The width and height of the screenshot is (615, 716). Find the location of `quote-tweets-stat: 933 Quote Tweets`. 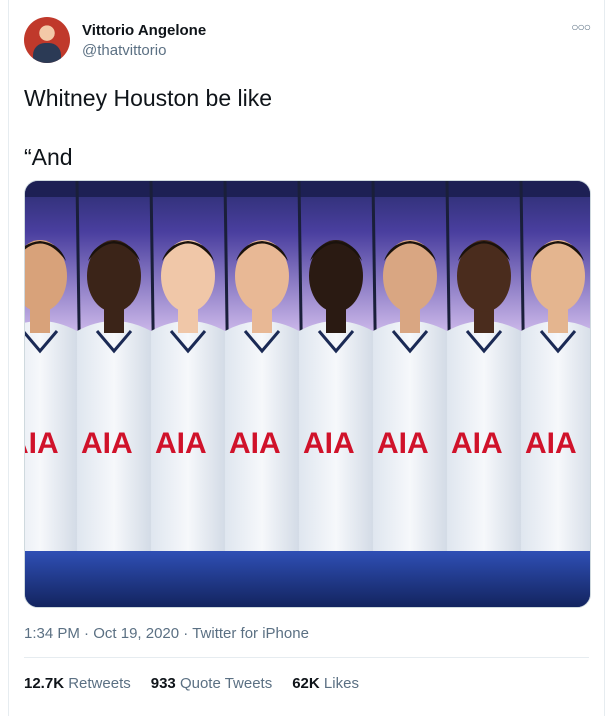

quote-tweets-stat: 933 Quote Tweets is located at coordinates (211, 683).